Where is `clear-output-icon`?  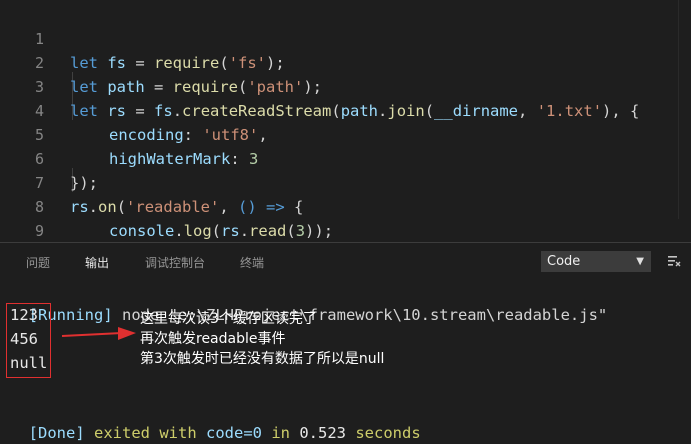 clear-output-icon is located at coordinates (674, 261).